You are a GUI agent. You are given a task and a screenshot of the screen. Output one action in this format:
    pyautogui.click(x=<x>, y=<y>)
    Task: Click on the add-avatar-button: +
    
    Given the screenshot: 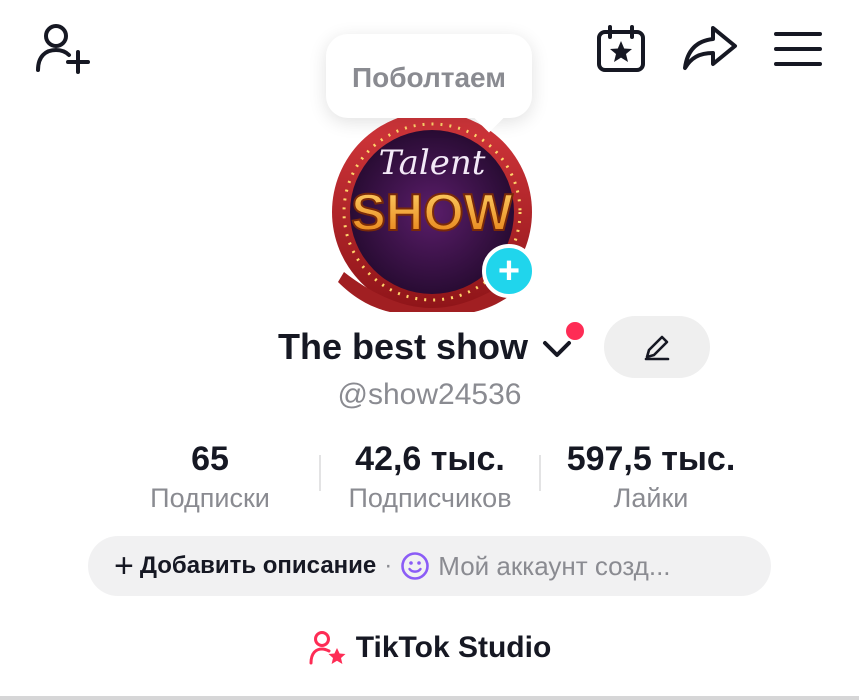 What is the action you would take?
    pyautogui.click(x=509, y=271)
    